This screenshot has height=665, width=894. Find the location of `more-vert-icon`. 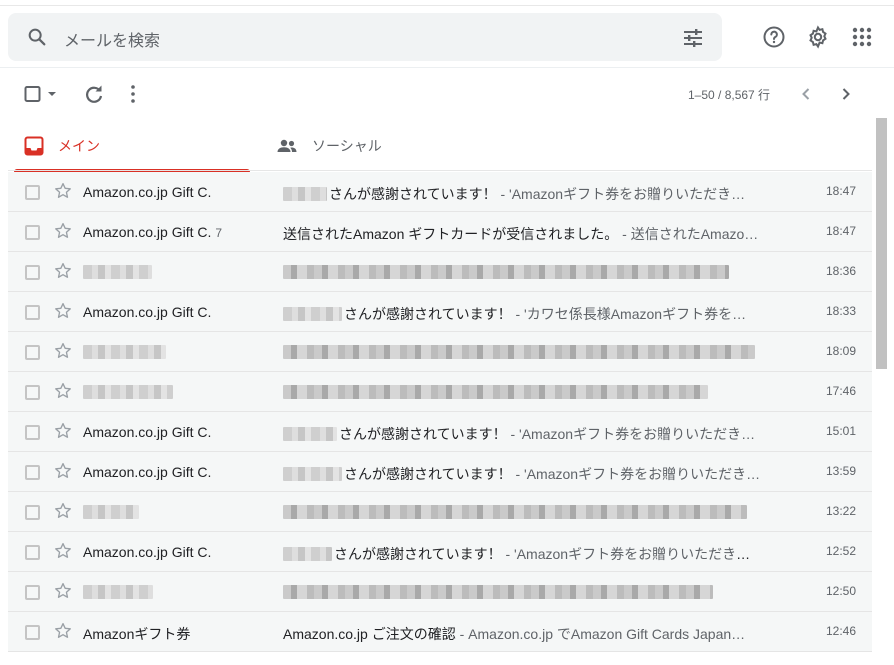

more-vert-icon is located at coordinates (133, 94).